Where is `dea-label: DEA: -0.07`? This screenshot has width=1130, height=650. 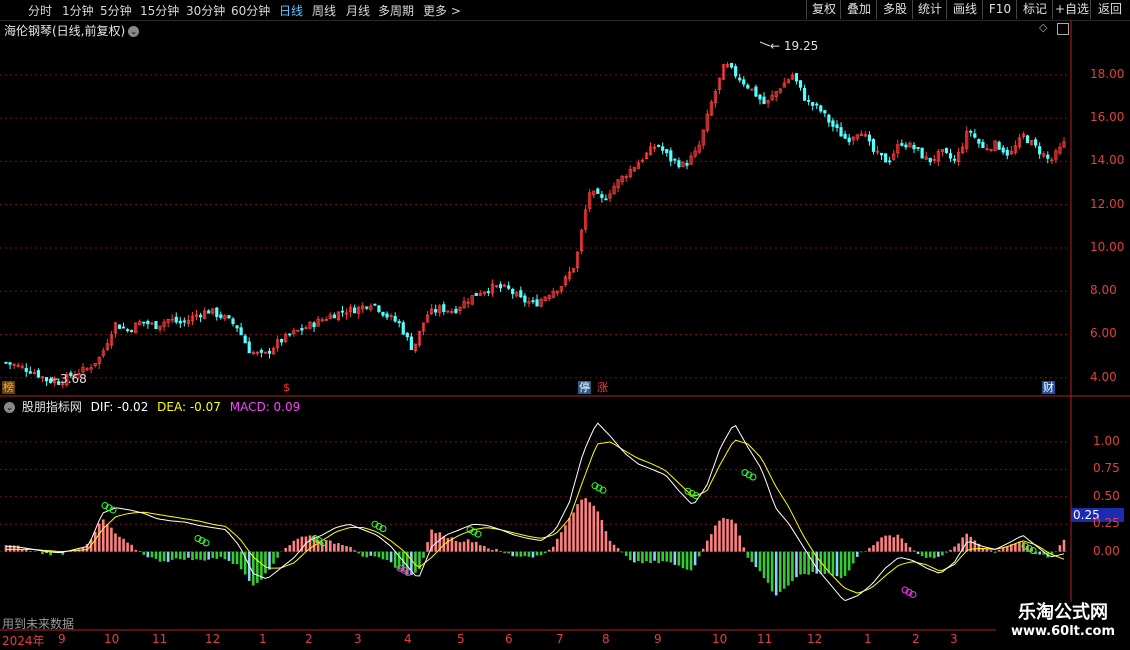
dea-label: DEA: -0.07 is located at coordinates (189, 407).